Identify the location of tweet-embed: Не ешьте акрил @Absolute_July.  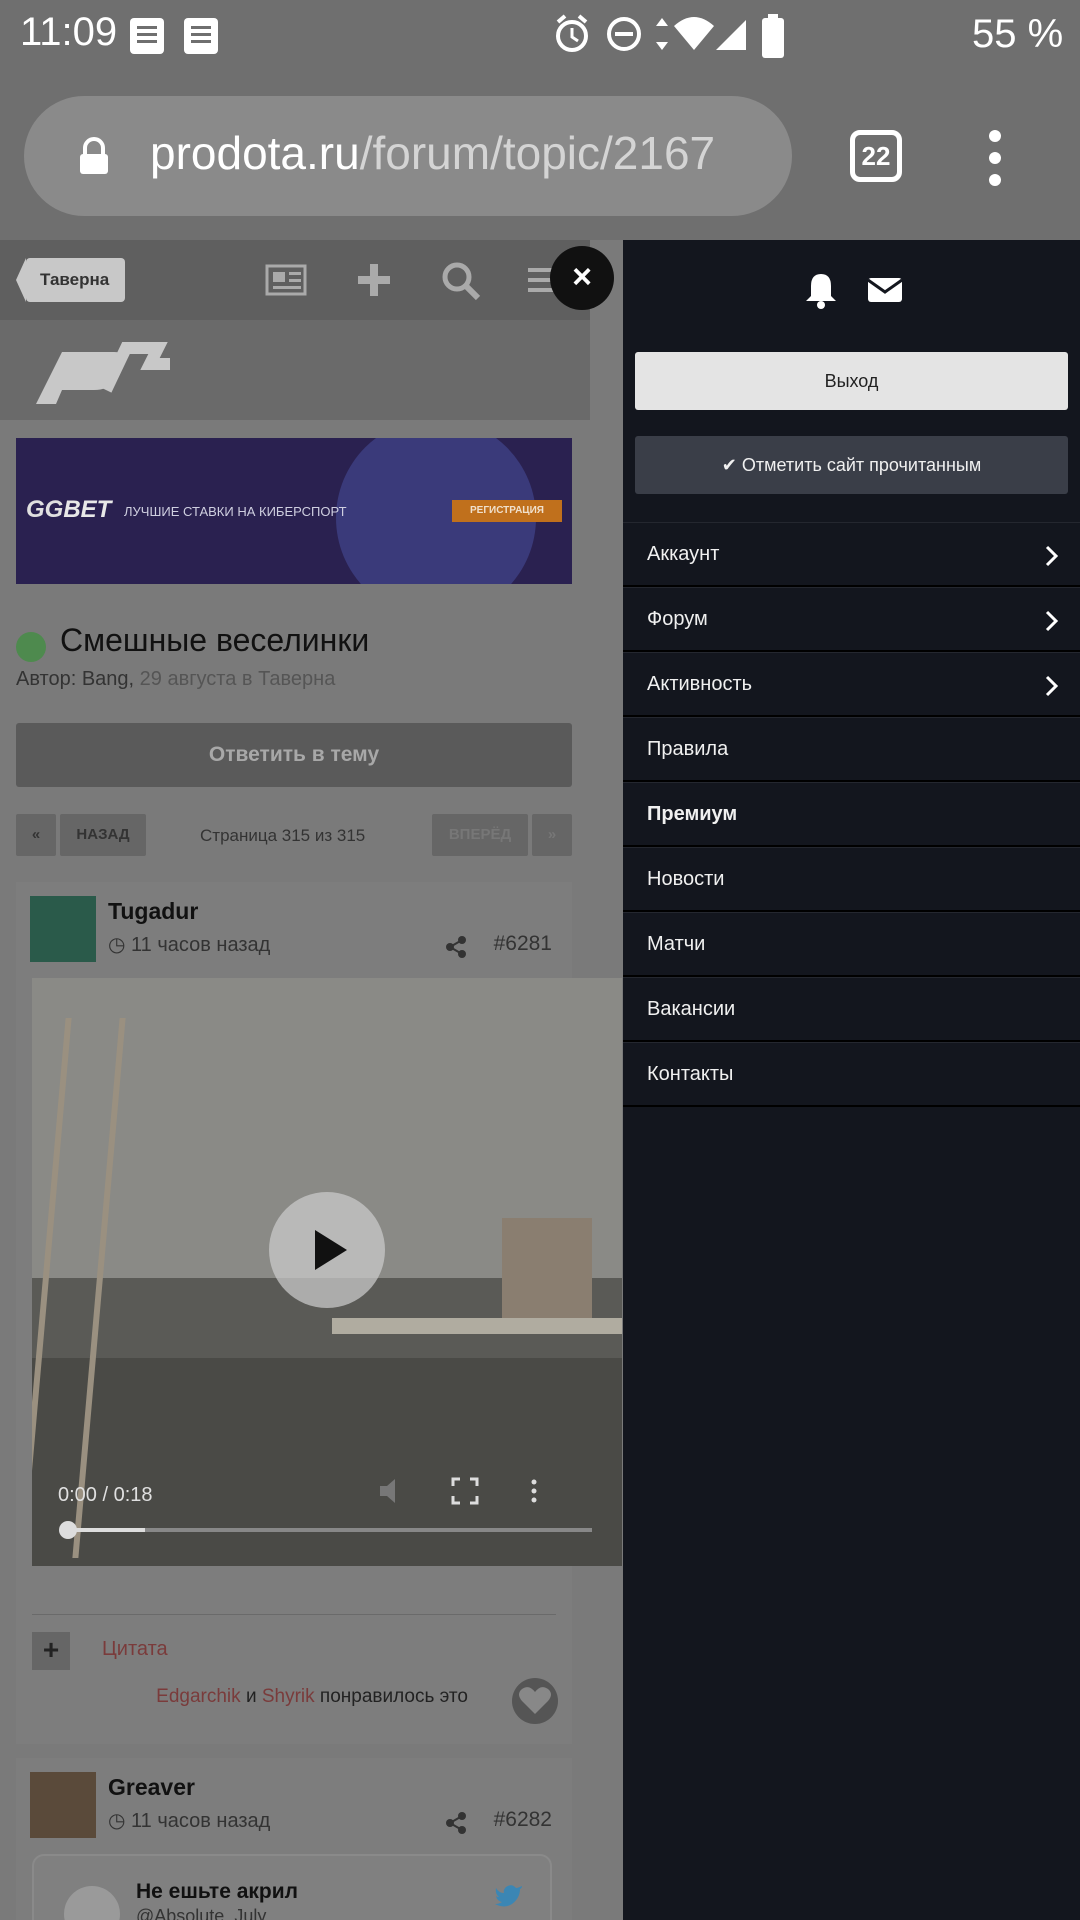
(292, 1887).